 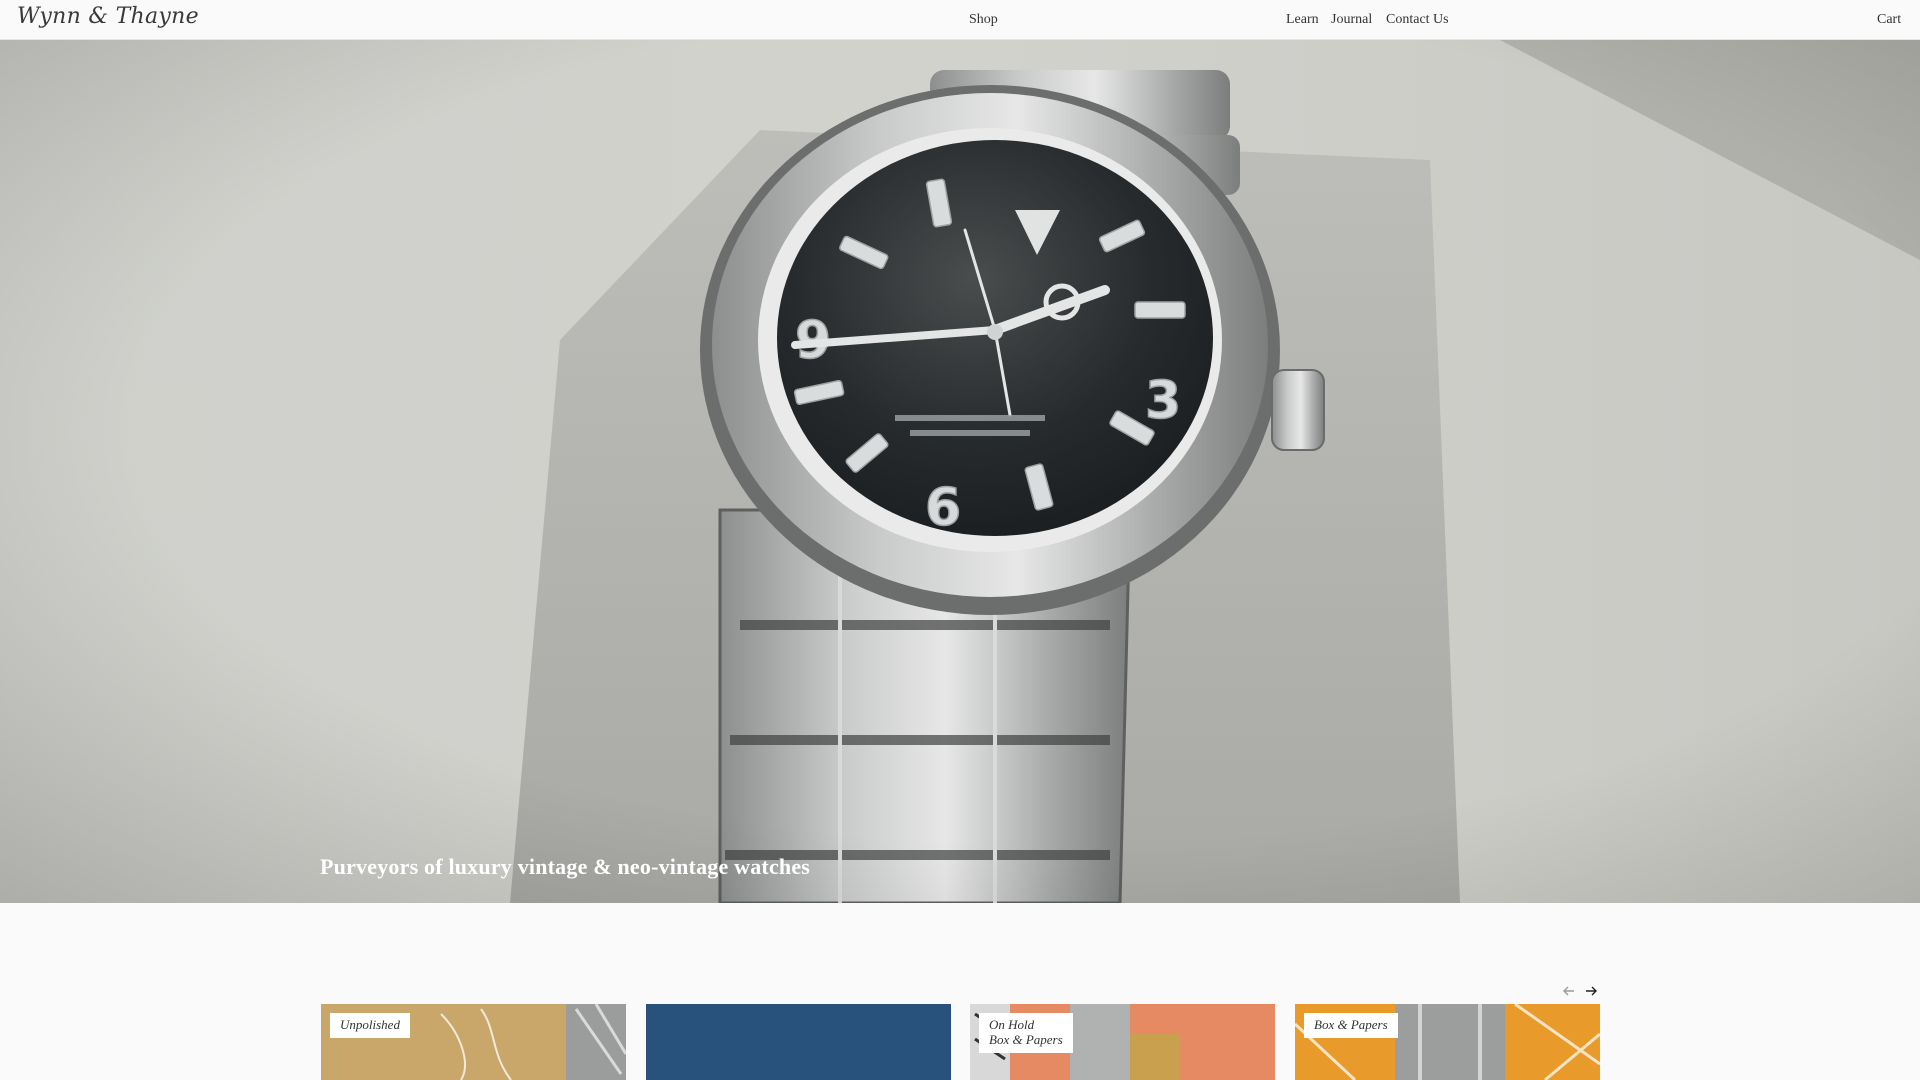 I want to click on badge-text: Unpolished, so click(x=370, y=1024).